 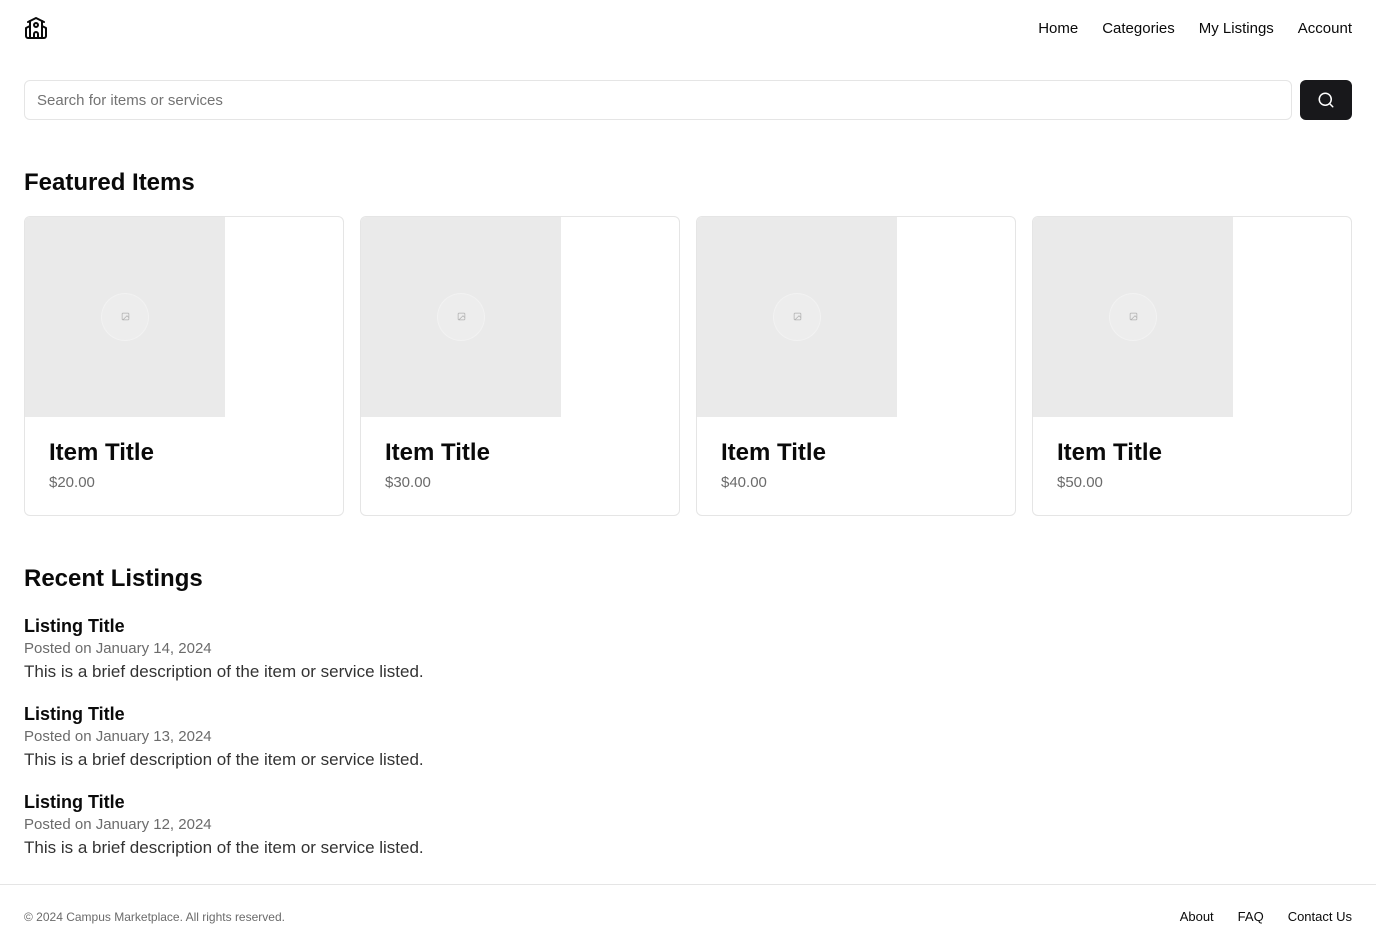 I want to click on search-button, so click(x=1326, y=100).